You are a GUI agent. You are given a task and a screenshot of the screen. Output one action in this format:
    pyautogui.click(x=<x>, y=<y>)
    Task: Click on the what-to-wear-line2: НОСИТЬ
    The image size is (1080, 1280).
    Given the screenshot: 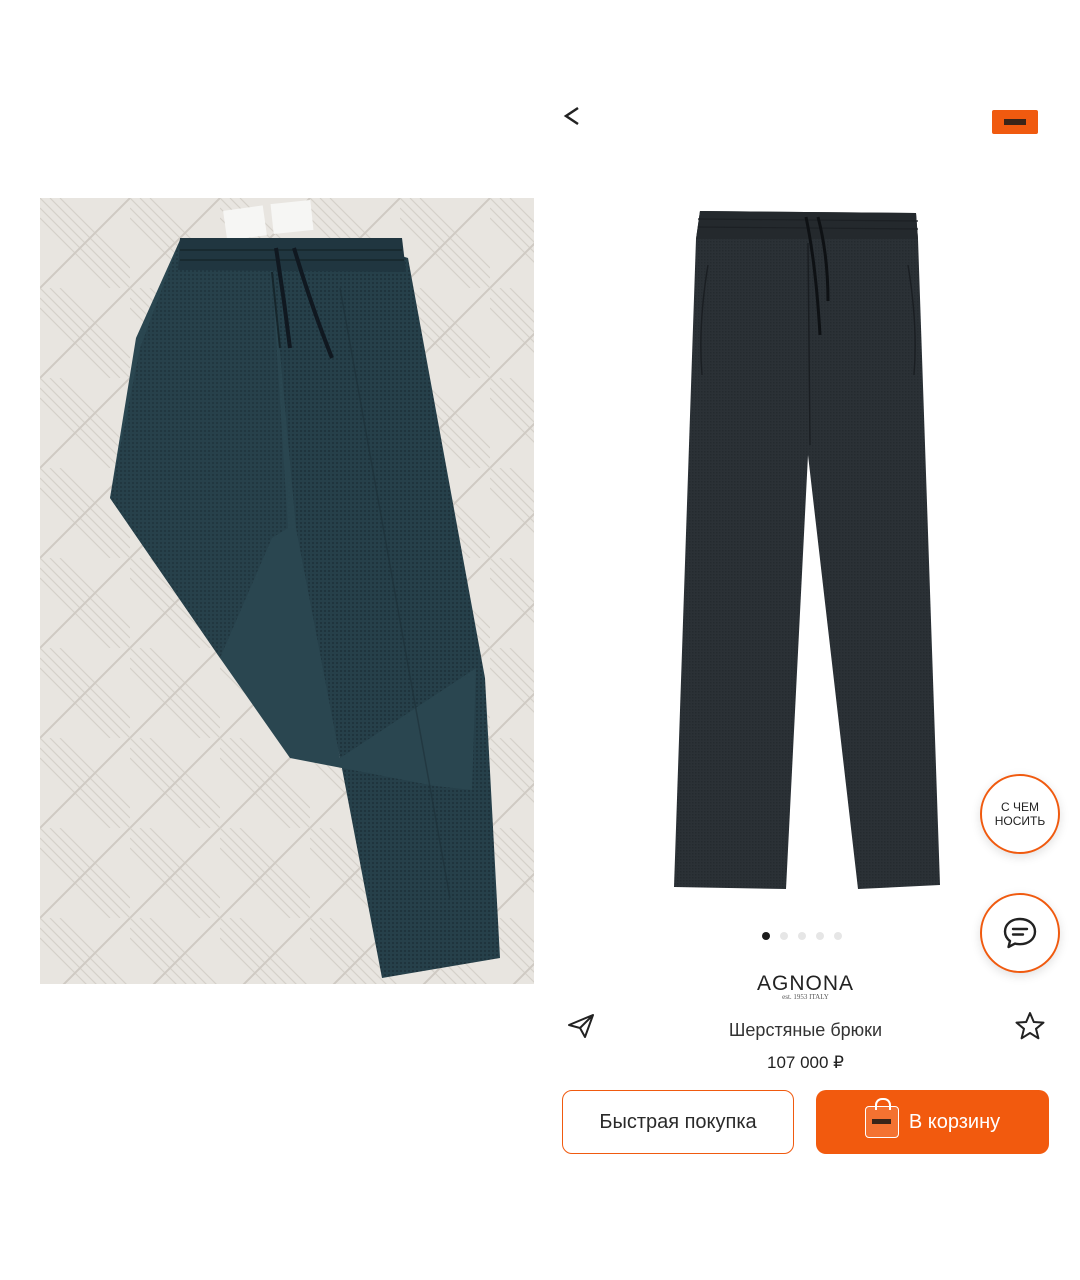 What is the action you would take?
    pyautogui.click(x=1020, y=821)
    